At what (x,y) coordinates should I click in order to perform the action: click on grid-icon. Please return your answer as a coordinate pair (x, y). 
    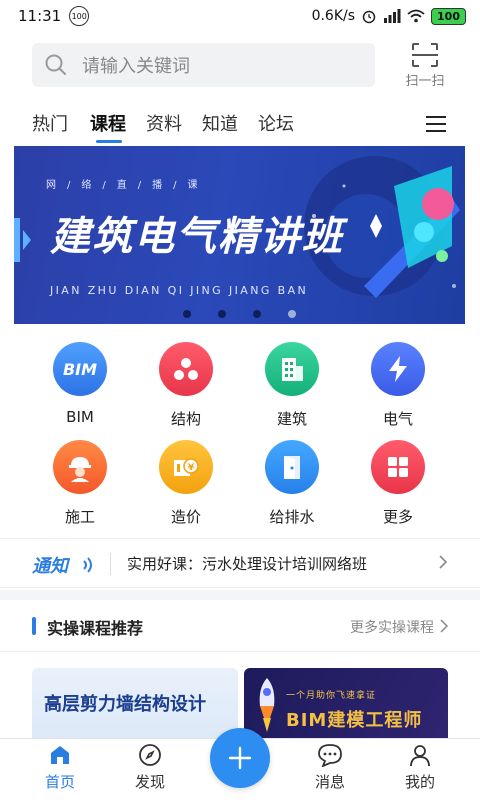
    Looking at the image, I should click on (398, 467).